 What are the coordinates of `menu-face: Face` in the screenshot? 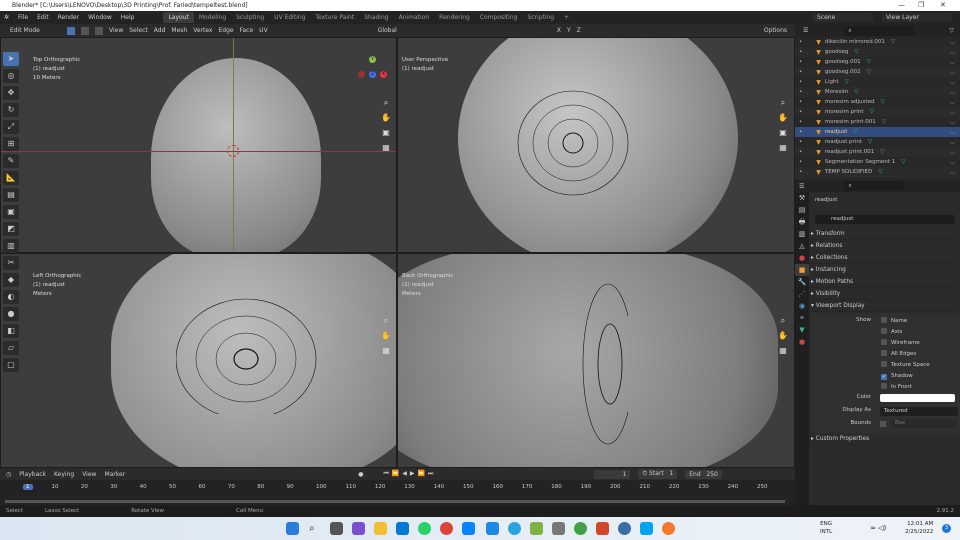 It's located at (247, 30).